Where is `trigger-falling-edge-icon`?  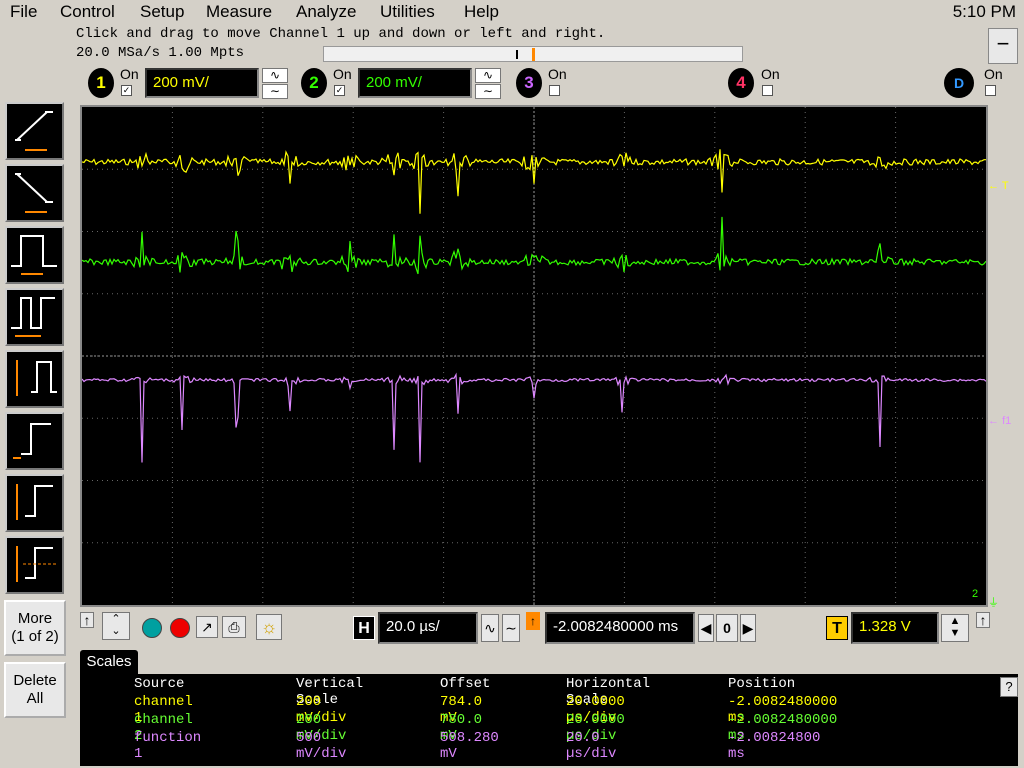
trigger-falling-edge-icon is located at coordinates (34, 193).